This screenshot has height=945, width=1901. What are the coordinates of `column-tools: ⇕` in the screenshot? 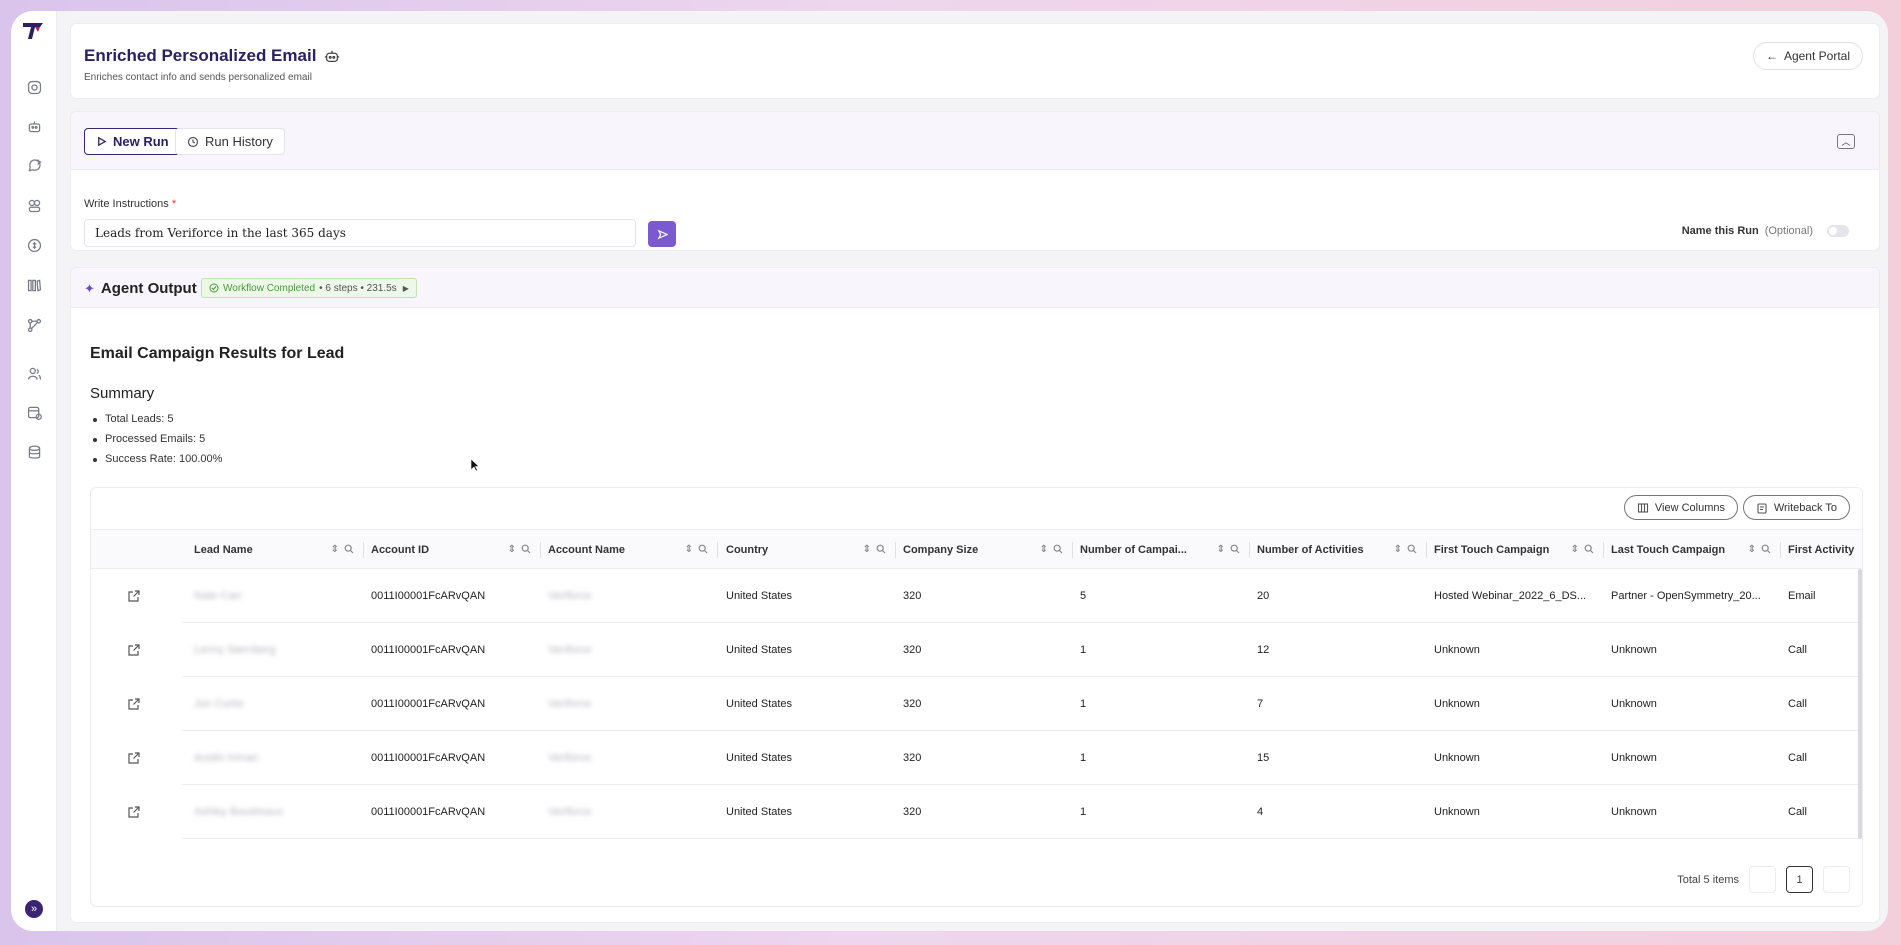 It's located at (342, 549).